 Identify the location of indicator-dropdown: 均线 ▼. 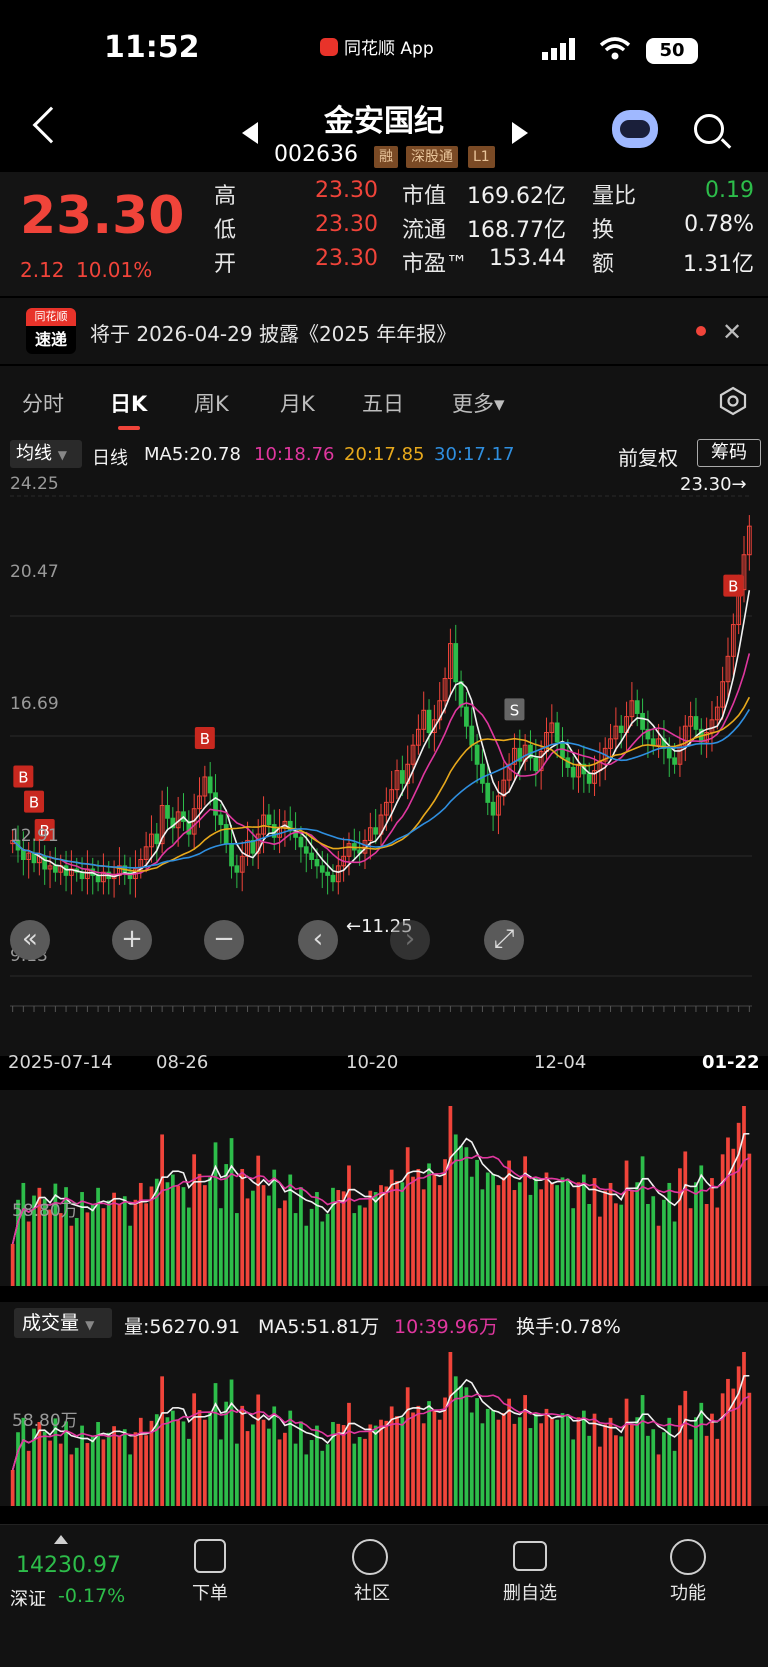
(46, 454).